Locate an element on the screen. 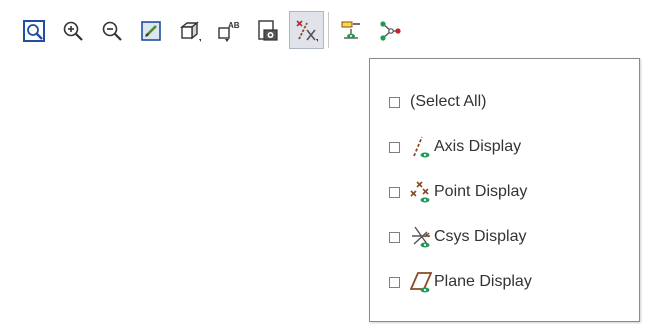 The image size is (653, 324). annotation-display-icon: AB is located at coordinates (229, 31).